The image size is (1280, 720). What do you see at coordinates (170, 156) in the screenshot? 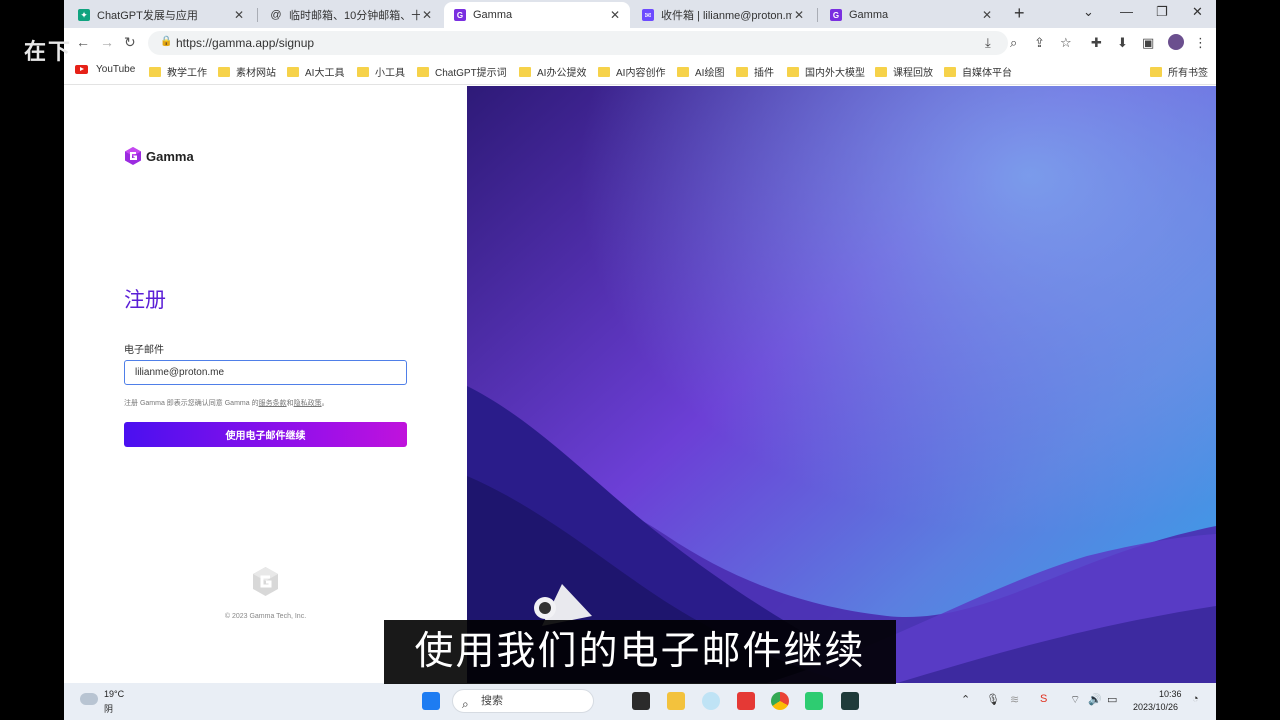
I see `gamma-logo-text: Gamma` at bounding box center [170, 156].